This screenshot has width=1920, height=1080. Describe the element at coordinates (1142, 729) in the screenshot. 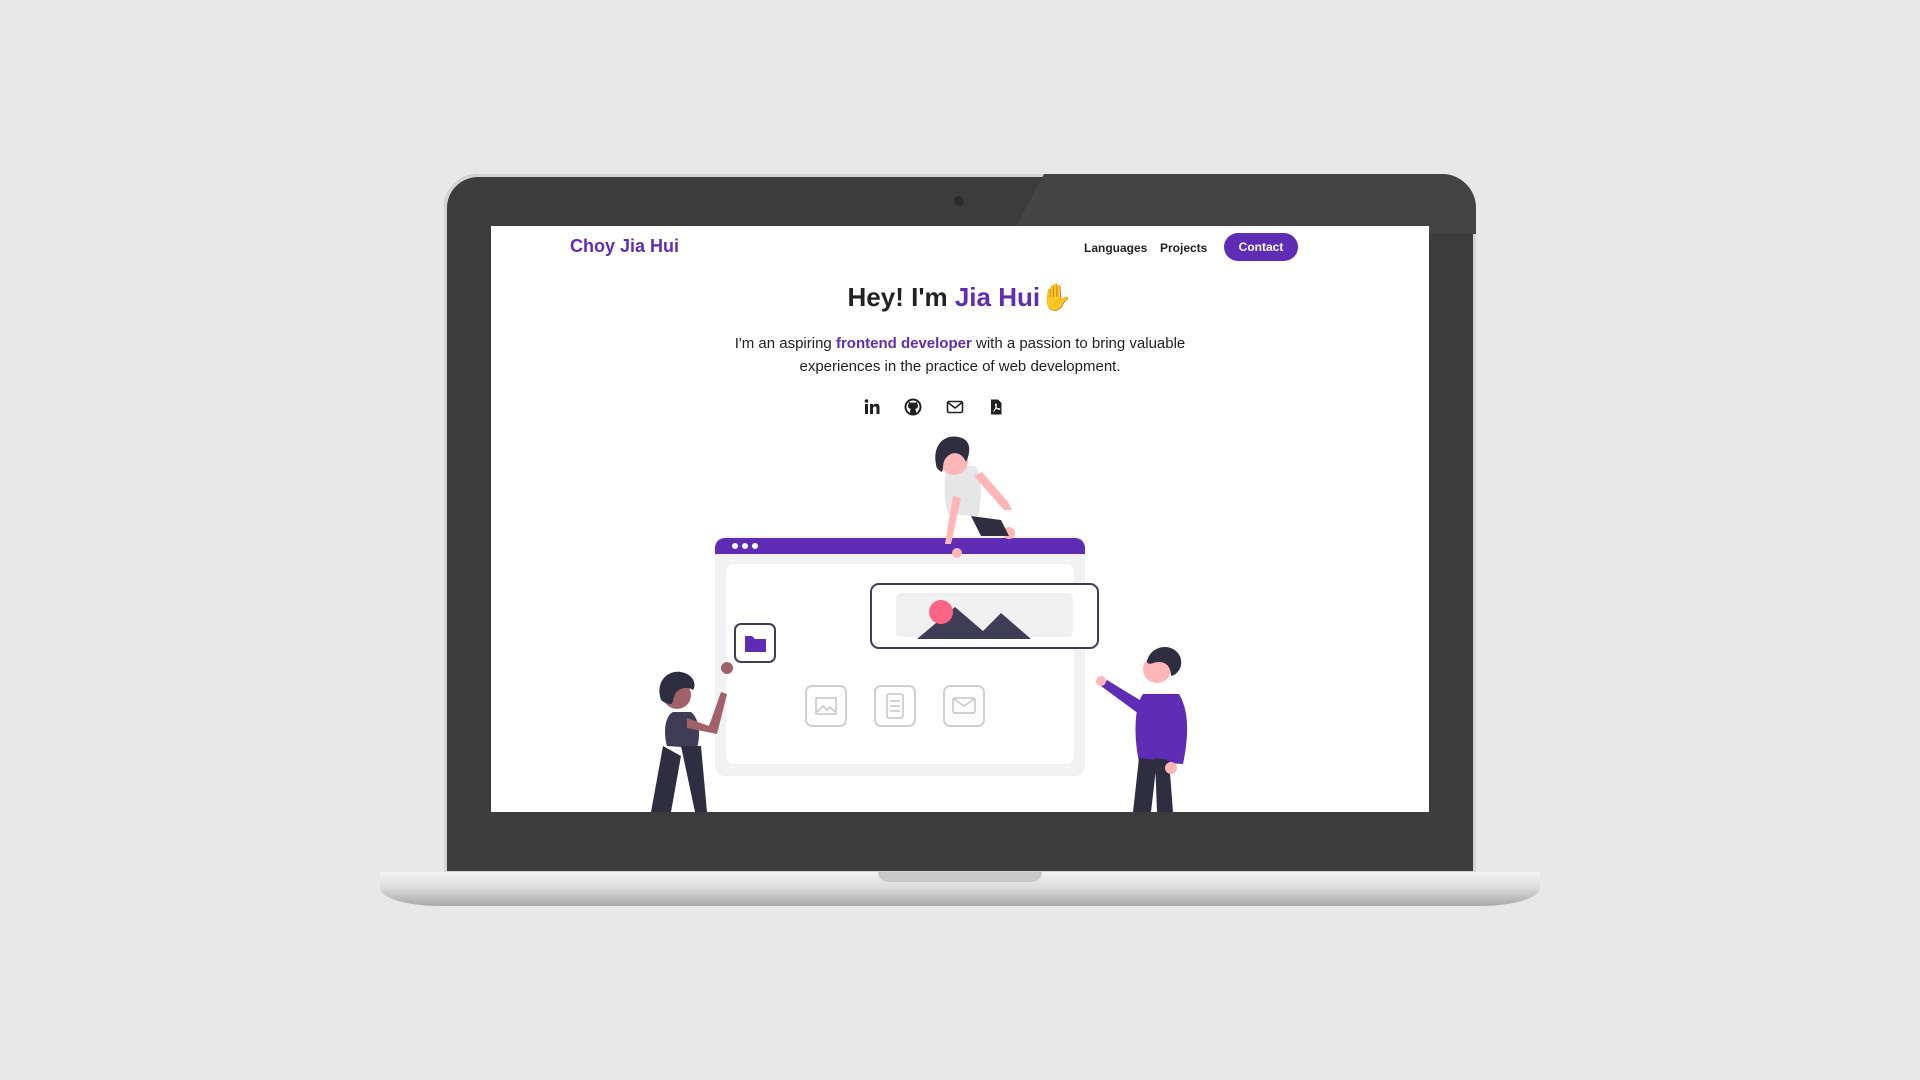

I see `man-right-figure` at that location.